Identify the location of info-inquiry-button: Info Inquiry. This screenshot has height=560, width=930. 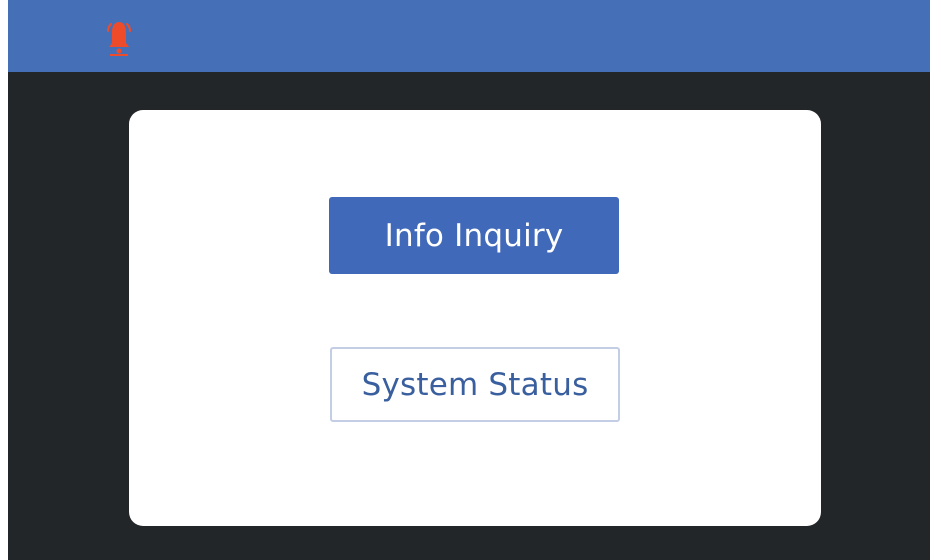
(474, 235).